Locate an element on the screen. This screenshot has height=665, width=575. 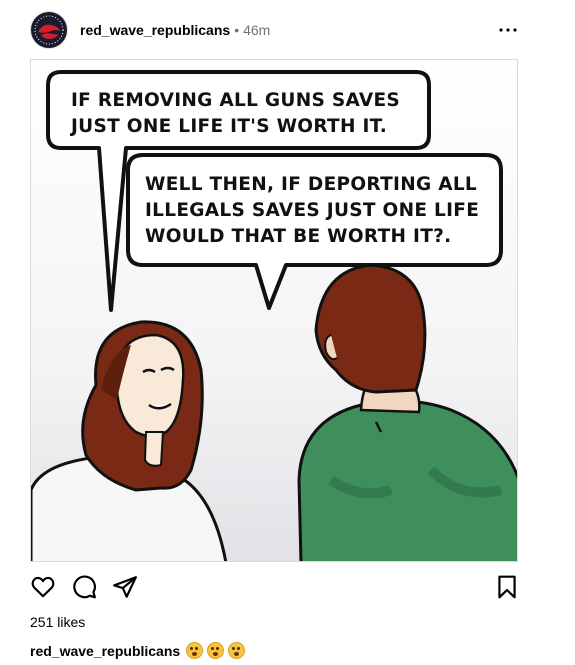
post-timestamp: 46m is located at coordinates (256, 30).